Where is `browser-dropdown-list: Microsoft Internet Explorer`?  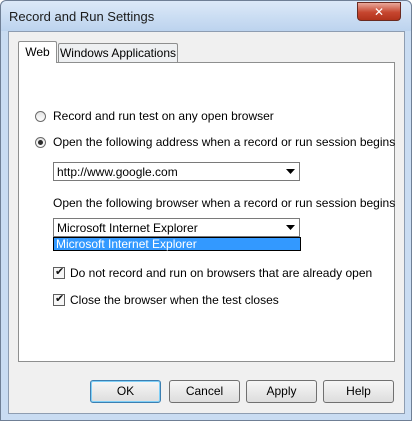
browser-dropdown-list: Microsoft Internet Explorer is located at coordinates (177, 244).